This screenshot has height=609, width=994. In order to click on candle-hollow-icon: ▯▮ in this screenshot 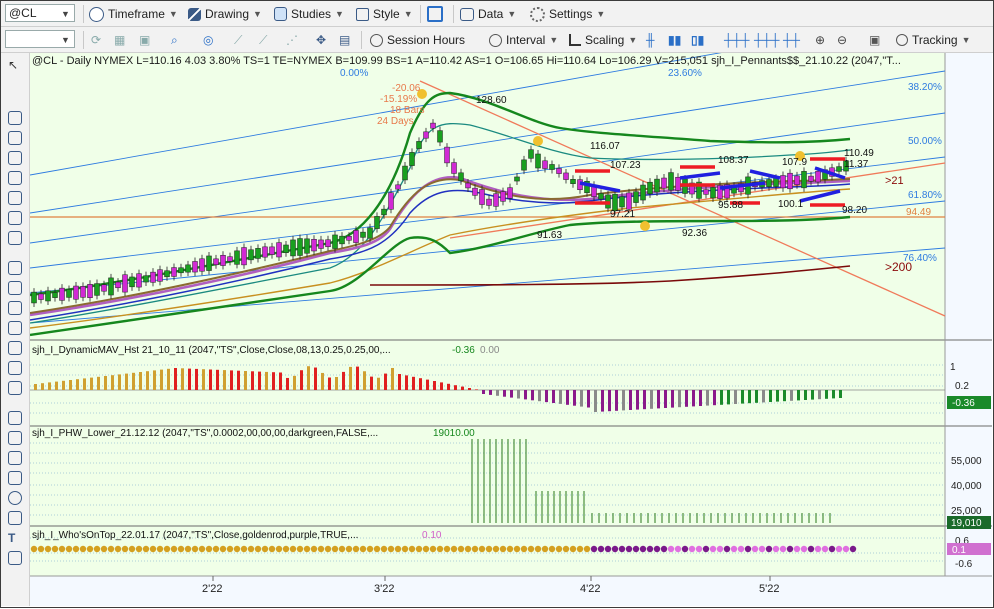, I will do `click(697, 40)`.